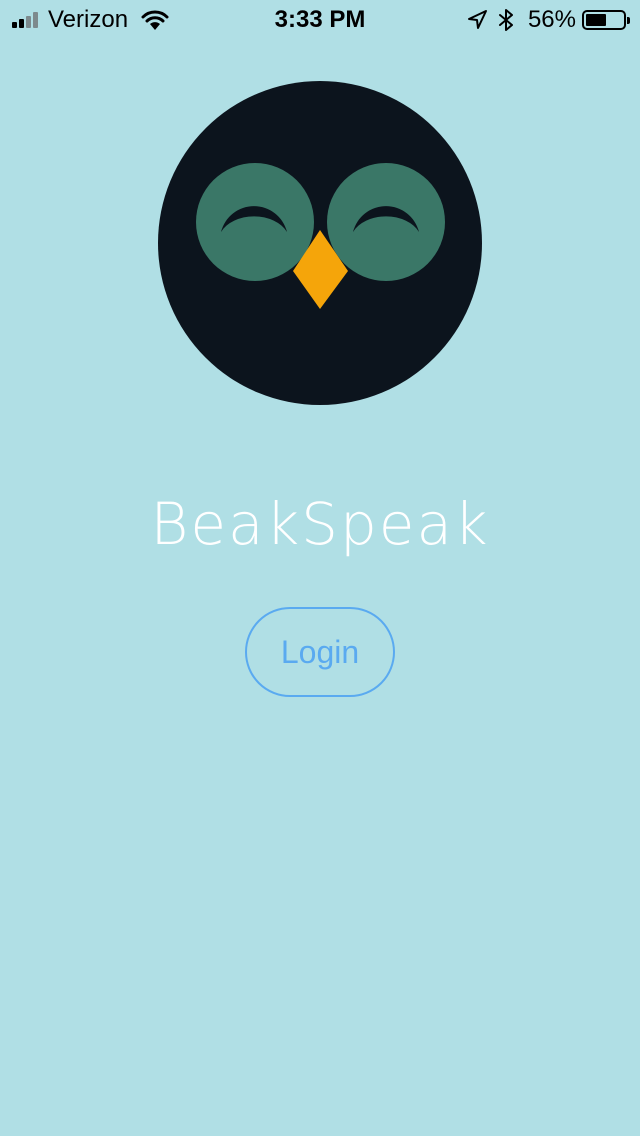 The width and height of the screenshot is (640, 1136). Describe the element at coordinates (320, 243) in the screenshot. I see `owl-logo` at that location.